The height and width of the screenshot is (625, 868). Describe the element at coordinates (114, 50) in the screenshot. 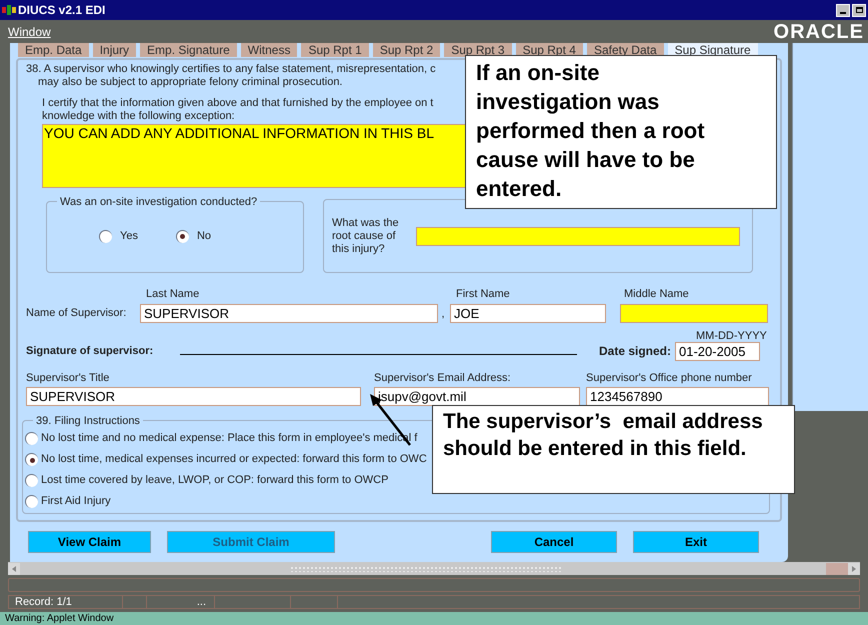

I see `tab: Injury` at that location.